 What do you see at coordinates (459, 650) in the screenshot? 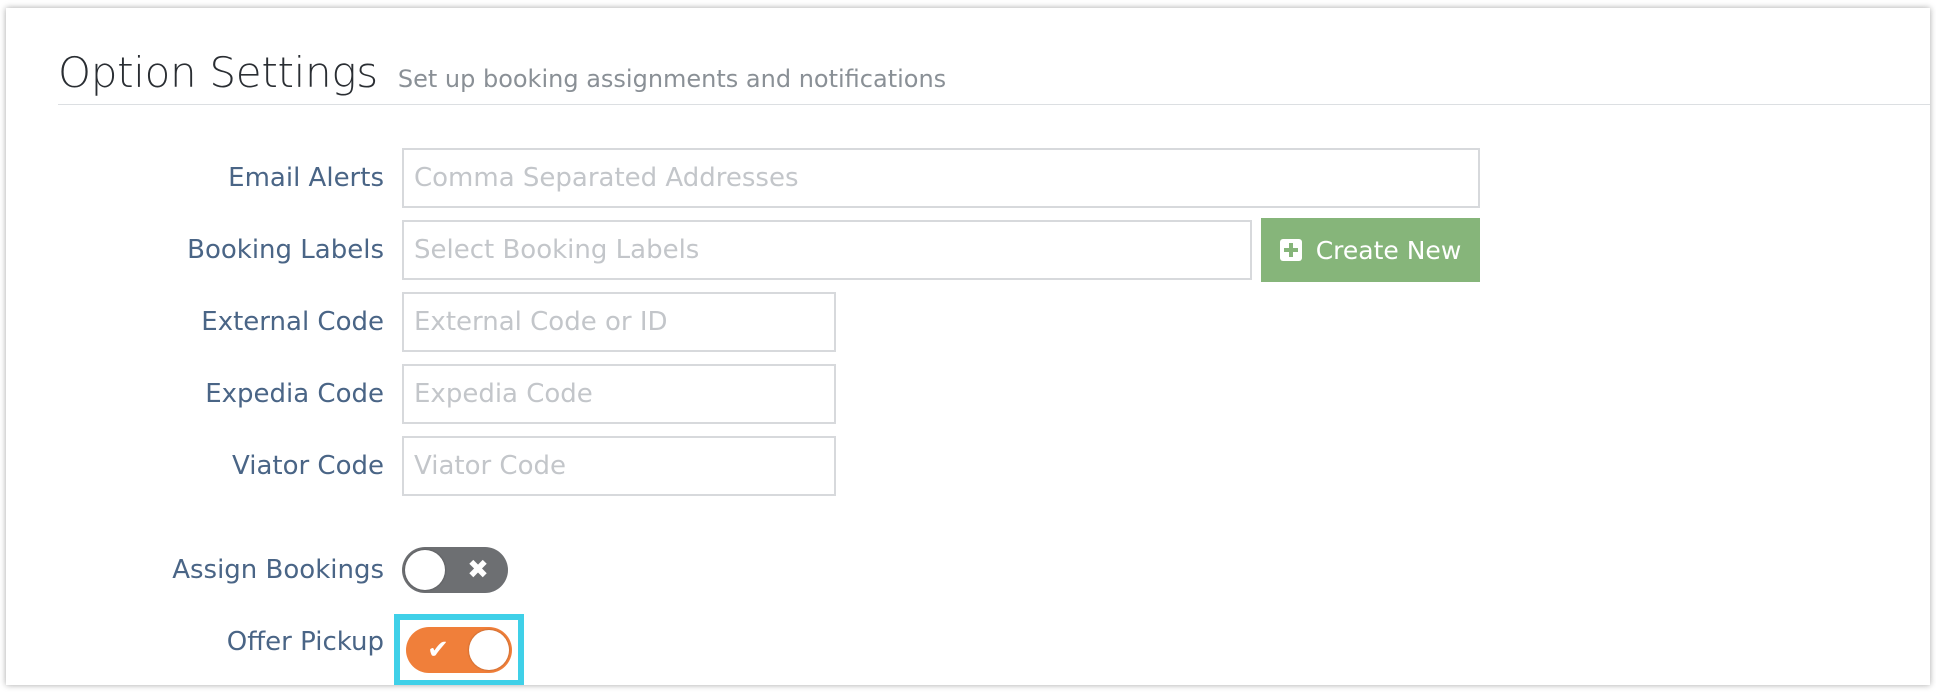
I see `offer-pickup-toggle: ✔` at bounding box center [459, 650].